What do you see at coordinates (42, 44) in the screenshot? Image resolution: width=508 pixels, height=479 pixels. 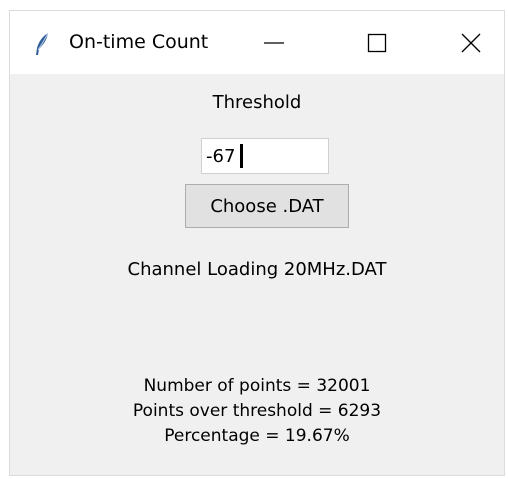 I see `feather-icon` at bounding box center [42, 44].